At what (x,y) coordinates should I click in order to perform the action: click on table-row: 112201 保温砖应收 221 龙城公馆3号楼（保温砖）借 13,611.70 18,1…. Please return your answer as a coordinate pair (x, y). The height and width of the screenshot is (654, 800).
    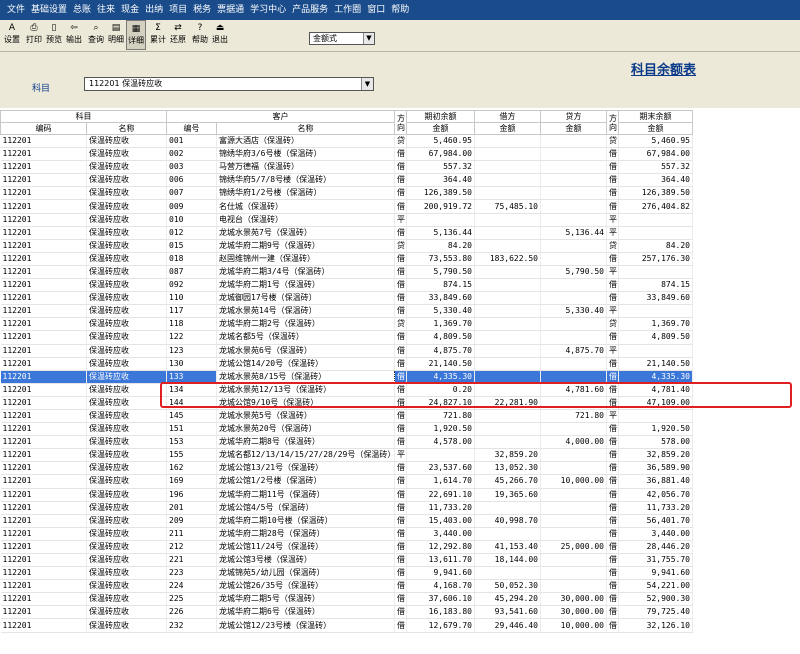
    Looking at the image, I should click on (346, 560).